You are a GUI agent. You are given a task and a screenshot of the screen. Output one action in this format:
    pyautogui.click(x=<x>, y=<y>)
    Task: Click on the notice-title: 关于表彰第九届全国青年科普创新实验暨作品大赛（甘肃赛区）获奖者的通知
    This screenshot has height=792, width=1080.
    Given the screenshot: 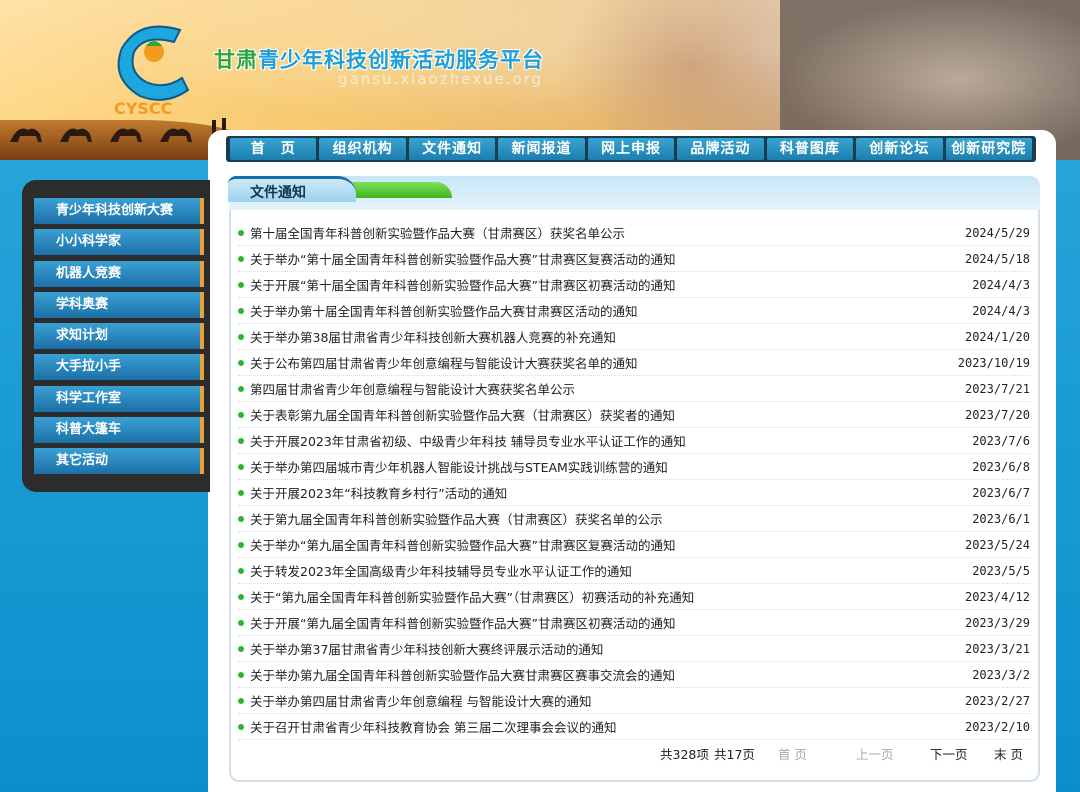 What is the action you would take?
    pyautogui.click(x=456, y=414)
    